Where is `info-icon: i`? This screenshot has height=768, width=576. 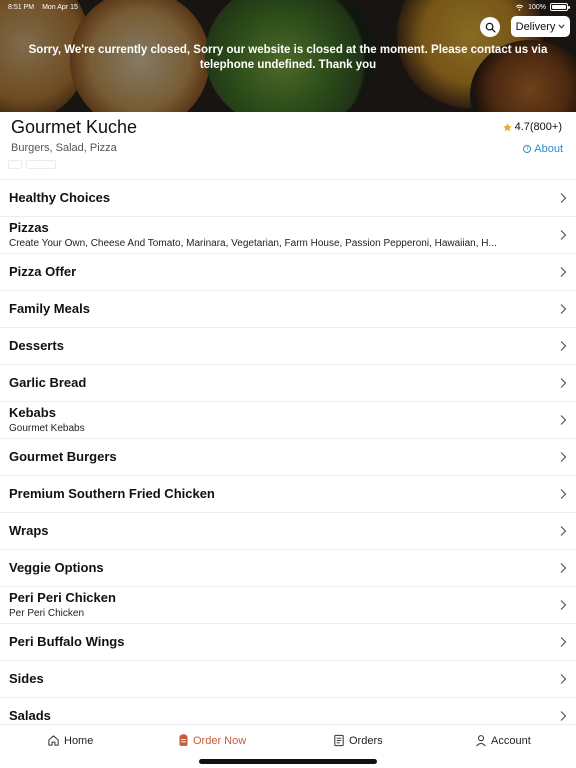 info-icon: i is located at coordinates (527, 149).